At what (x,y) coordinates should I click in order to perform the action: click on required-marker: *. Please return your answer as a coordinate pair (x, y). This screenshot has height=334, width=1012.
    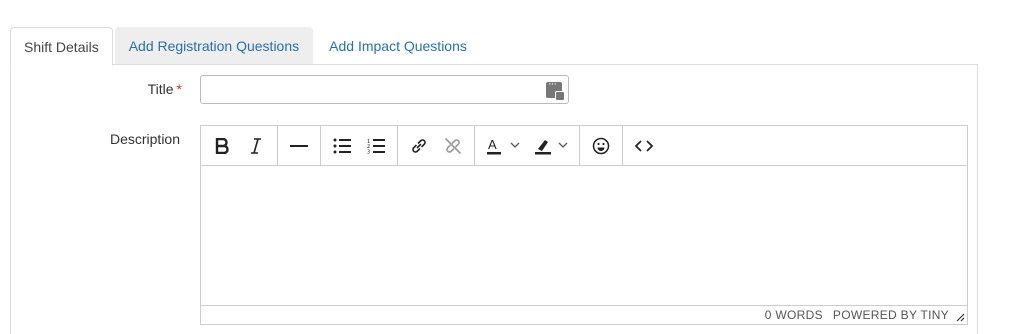
    Looking at the image, I should click on (179, 89).